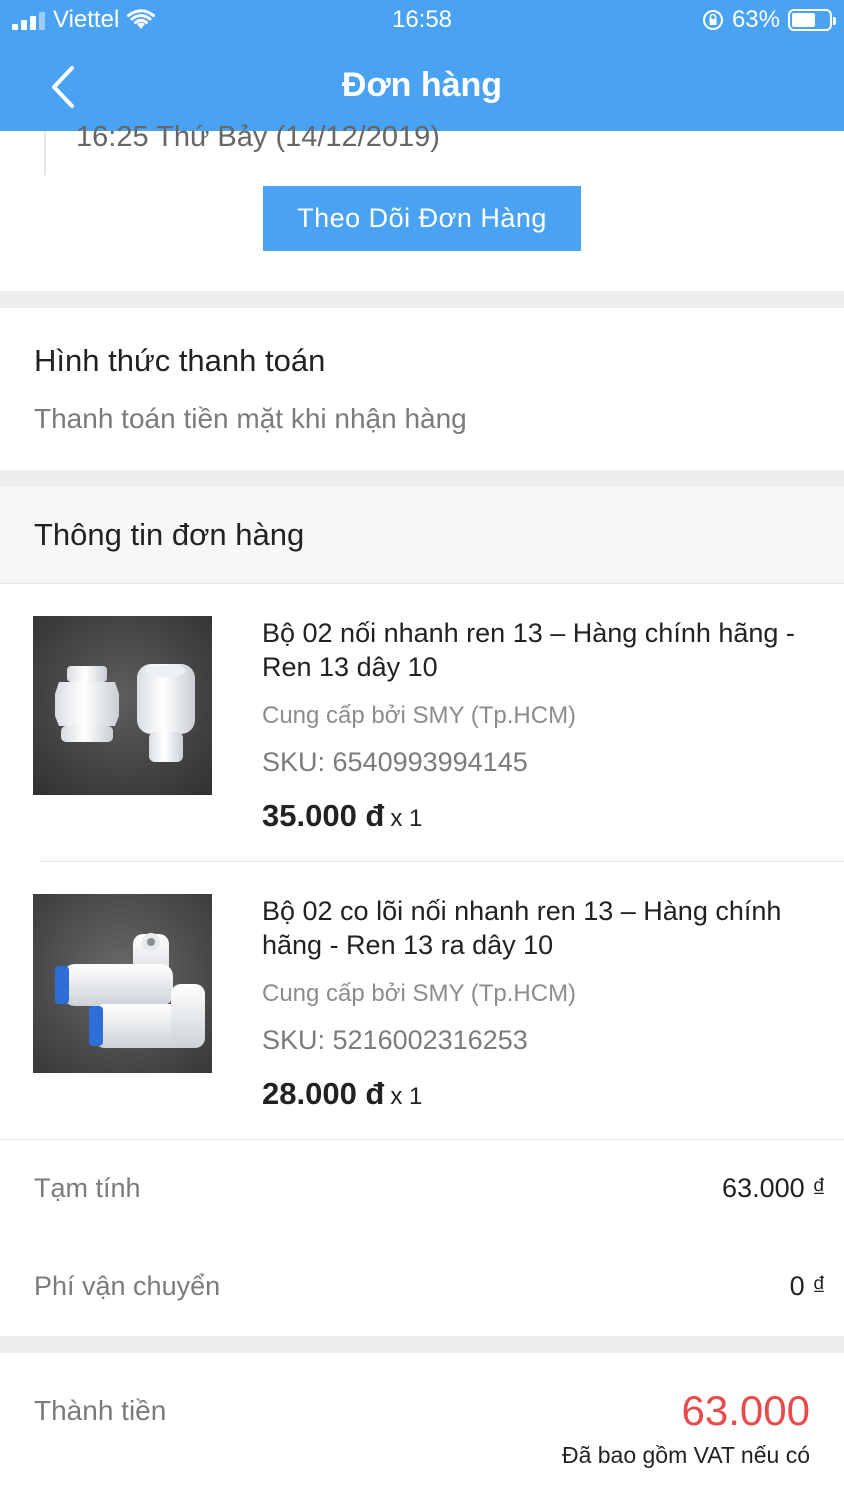 The height and width of the screenshot is (1500, 844). I want to click on timeline-time: 16:25 Thứ Bảy (14/12/2019), so click(258, 137).